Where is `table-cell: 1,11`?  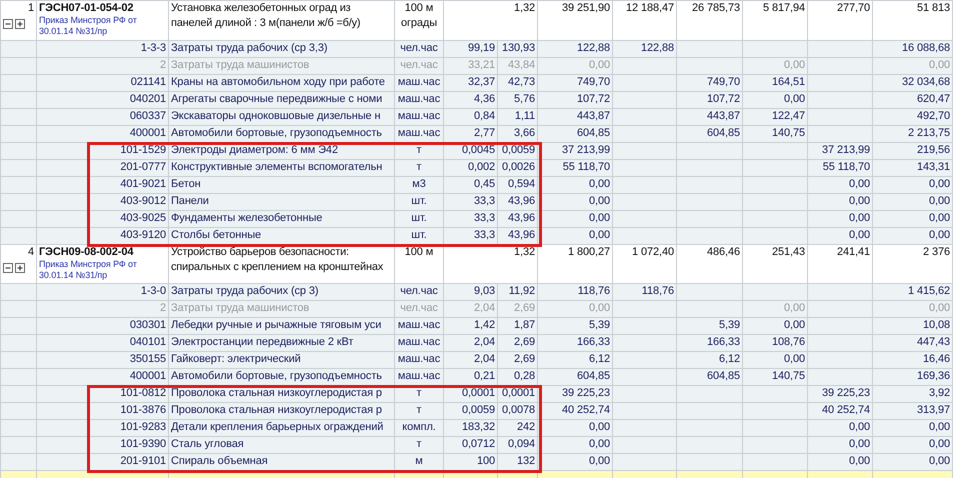
table-cell: 1,11 is located at coordinates (518, 117).